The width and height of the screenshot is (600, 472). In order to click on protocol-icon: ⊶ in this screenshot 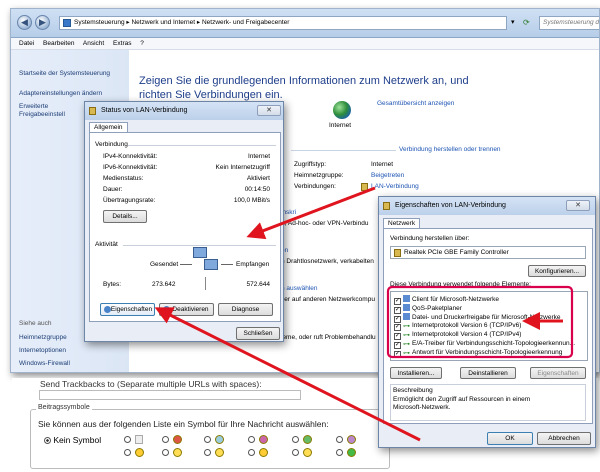, I will do `click(406, 326)`.